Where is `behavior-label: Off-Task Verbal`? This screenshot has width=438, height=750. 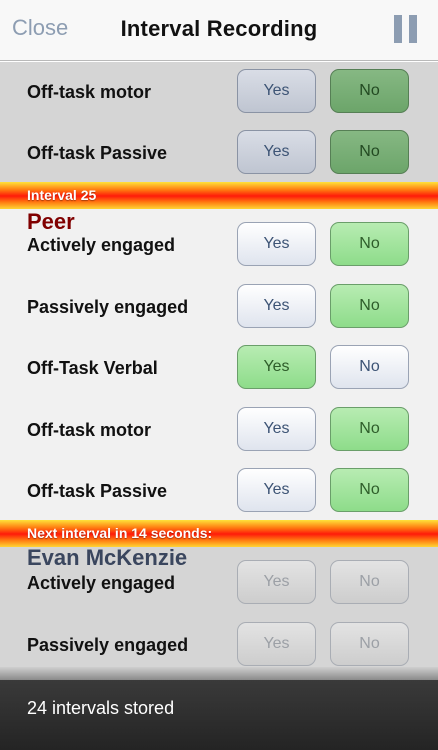 behavior-label: Off-Task Verbal is located at coordinates (92, 368).